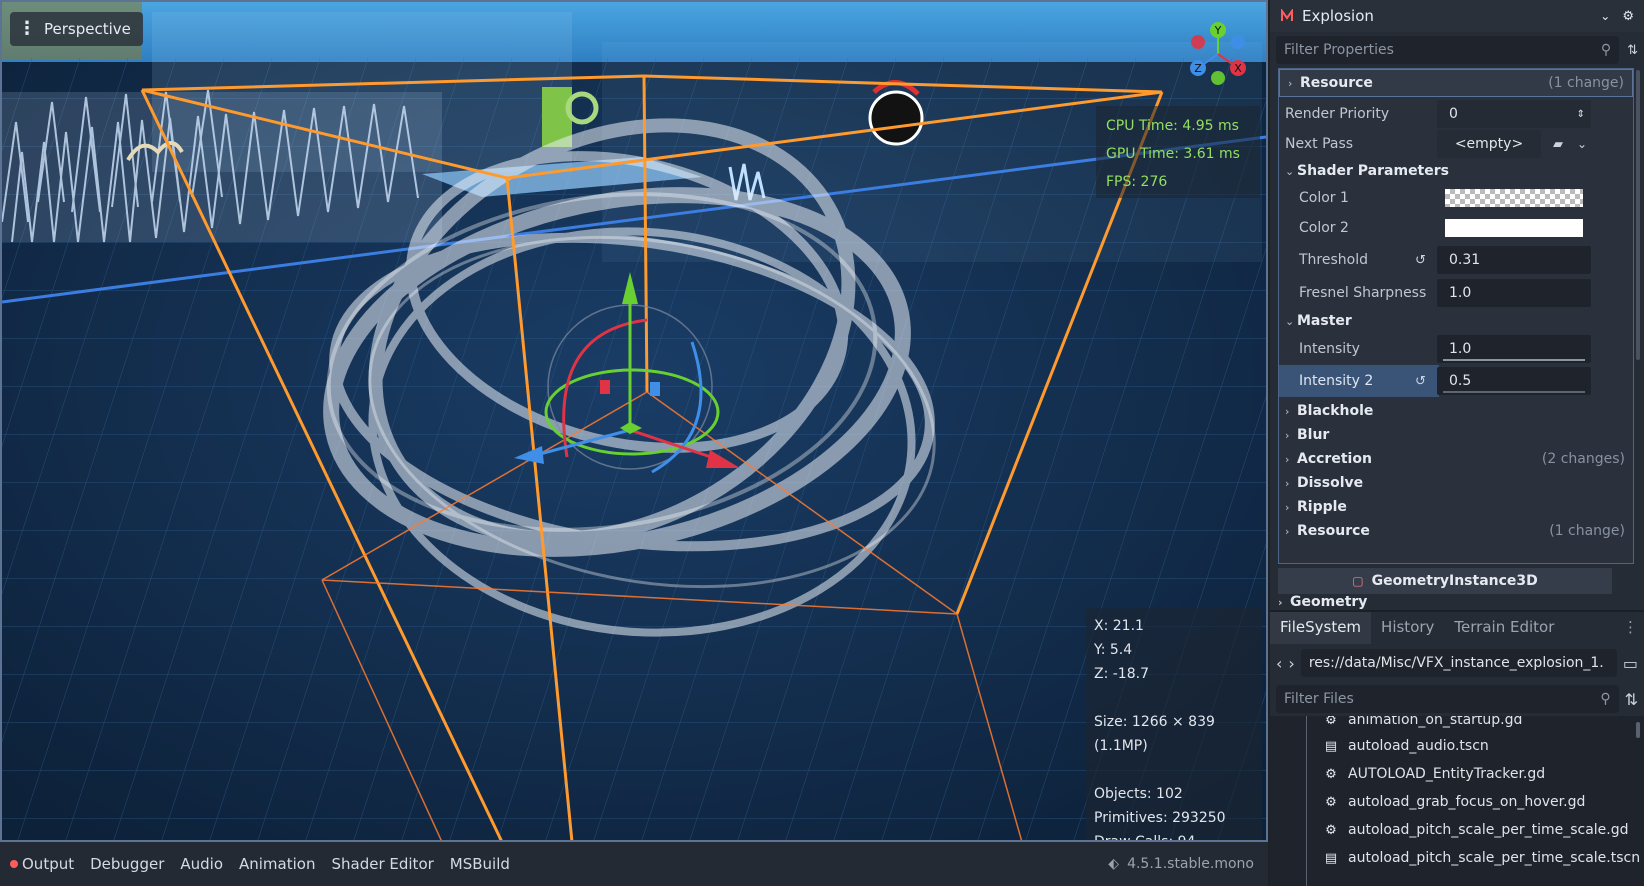 The width and height of the screenshot is (1644, 886). What do you see at coordinates (1514, 381) in the screenshot?
I see `intensity-2-slider: 0.5` at bounding box center [1514, 381].